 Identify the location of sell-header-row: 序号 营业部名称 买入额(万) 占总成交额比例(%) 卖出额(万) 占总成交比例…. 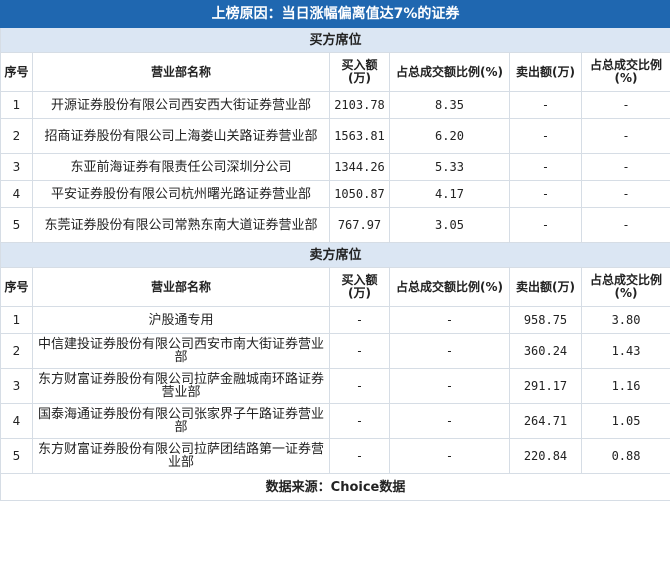
(335, 287).